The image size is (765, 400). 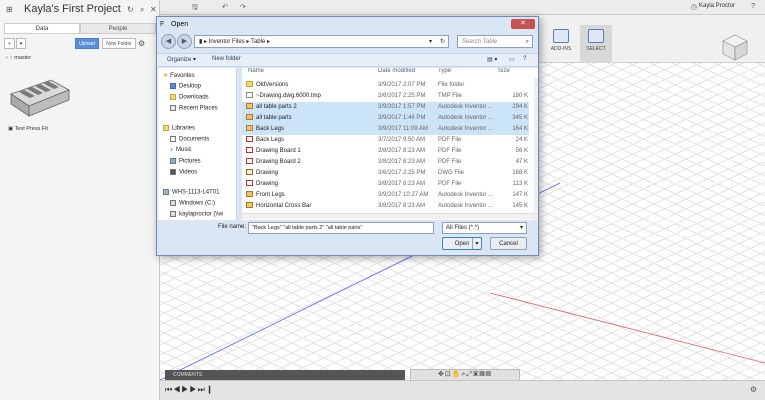 I want to click on dialog-toolbar: Organize ▾ New folder ▤ ▾ ▭ ?, so click(x=347, y=60).